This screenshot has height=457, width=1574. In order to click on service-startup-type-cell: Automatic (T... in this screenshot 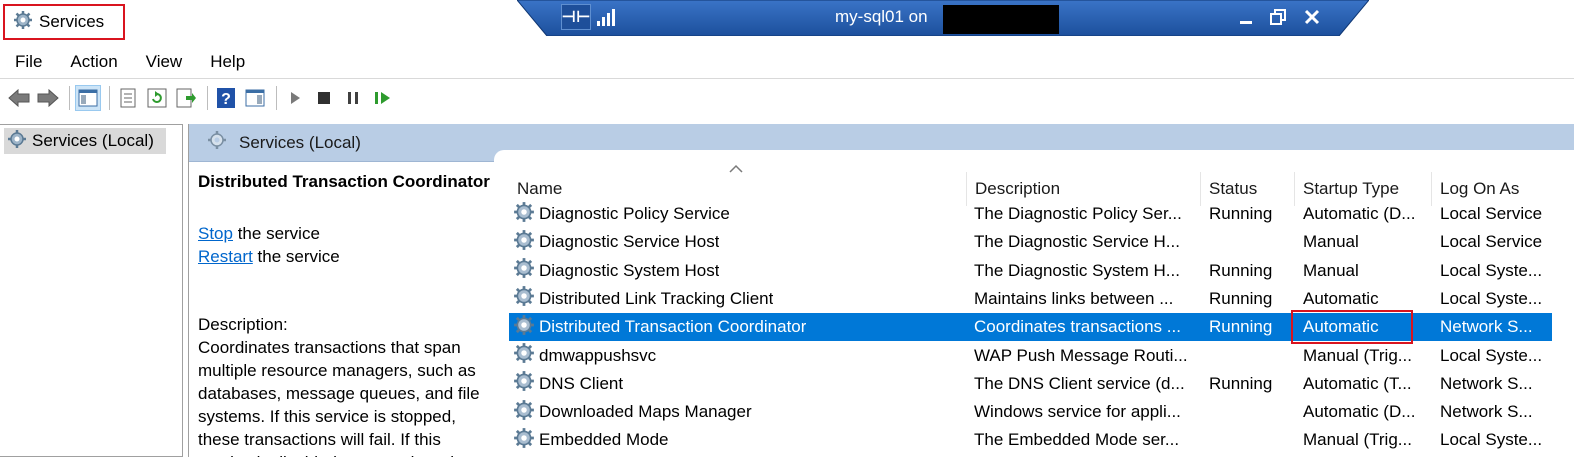, I will do `click(1357, 383)`.